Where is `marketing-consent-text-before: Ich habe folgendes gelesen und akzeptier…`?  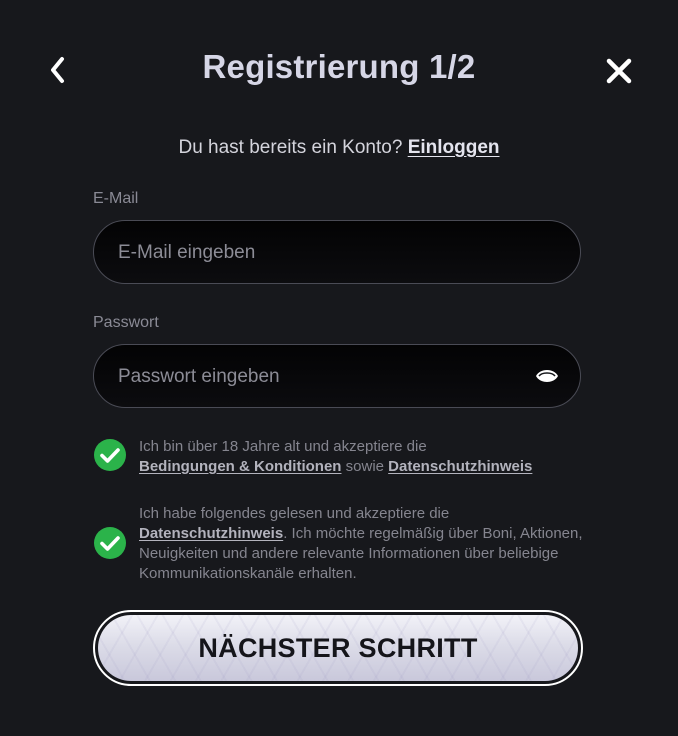 marketing-consent-text-before: Ich habe folgendes gelesen und akzeptier… is located at coordinates (294, 513).